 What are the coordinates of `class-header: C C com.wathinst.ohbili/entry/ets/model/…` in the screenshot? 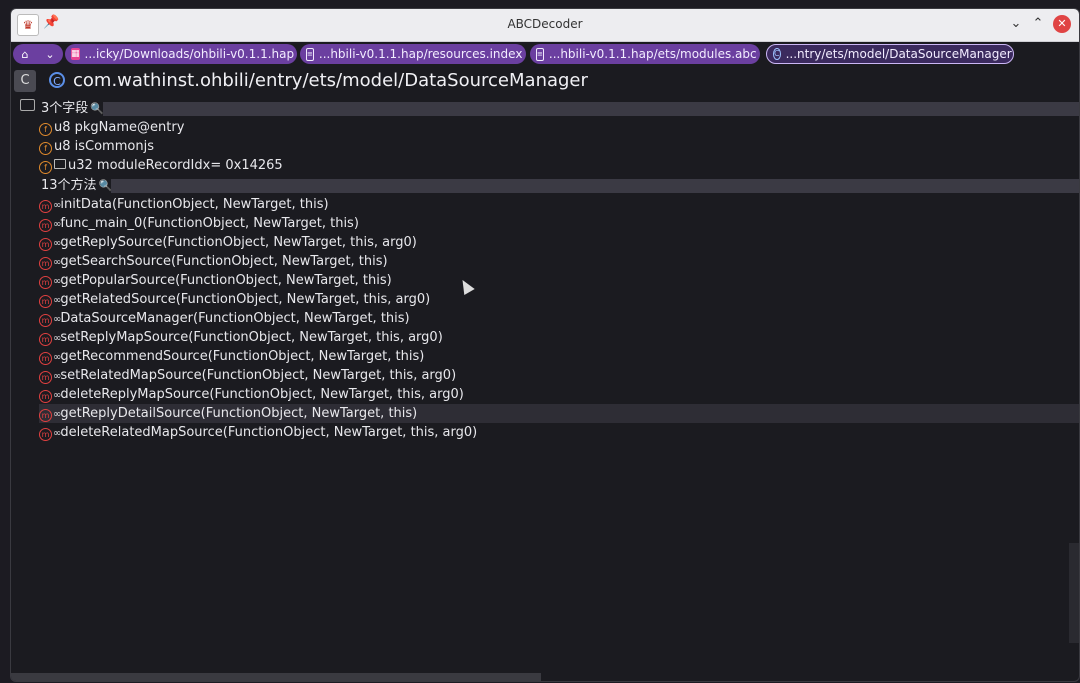 It's located at (545, 82).